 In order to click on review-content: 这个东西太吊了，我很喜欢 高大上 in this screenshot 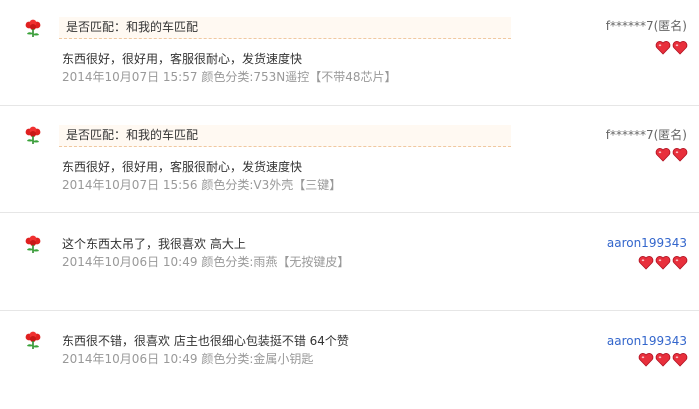, I will do `click(154, 244)`.